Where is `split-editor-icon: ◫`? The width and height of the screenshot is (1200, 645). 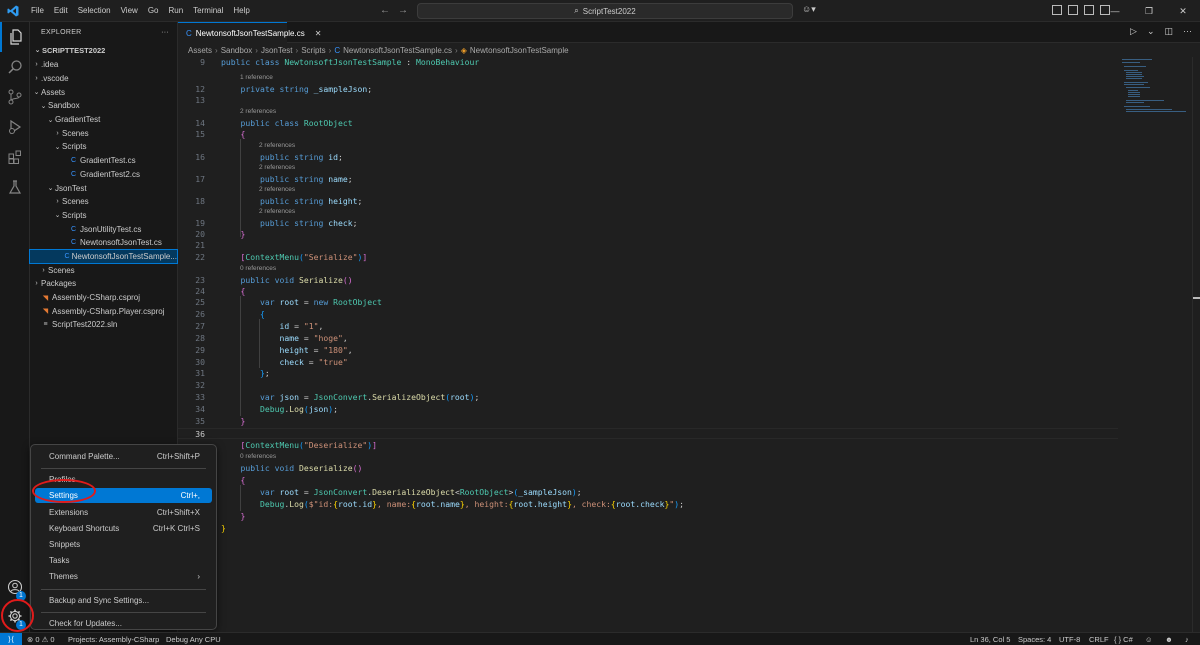 split-editor-icon: ◫ is located at coordinates (1168, 31).